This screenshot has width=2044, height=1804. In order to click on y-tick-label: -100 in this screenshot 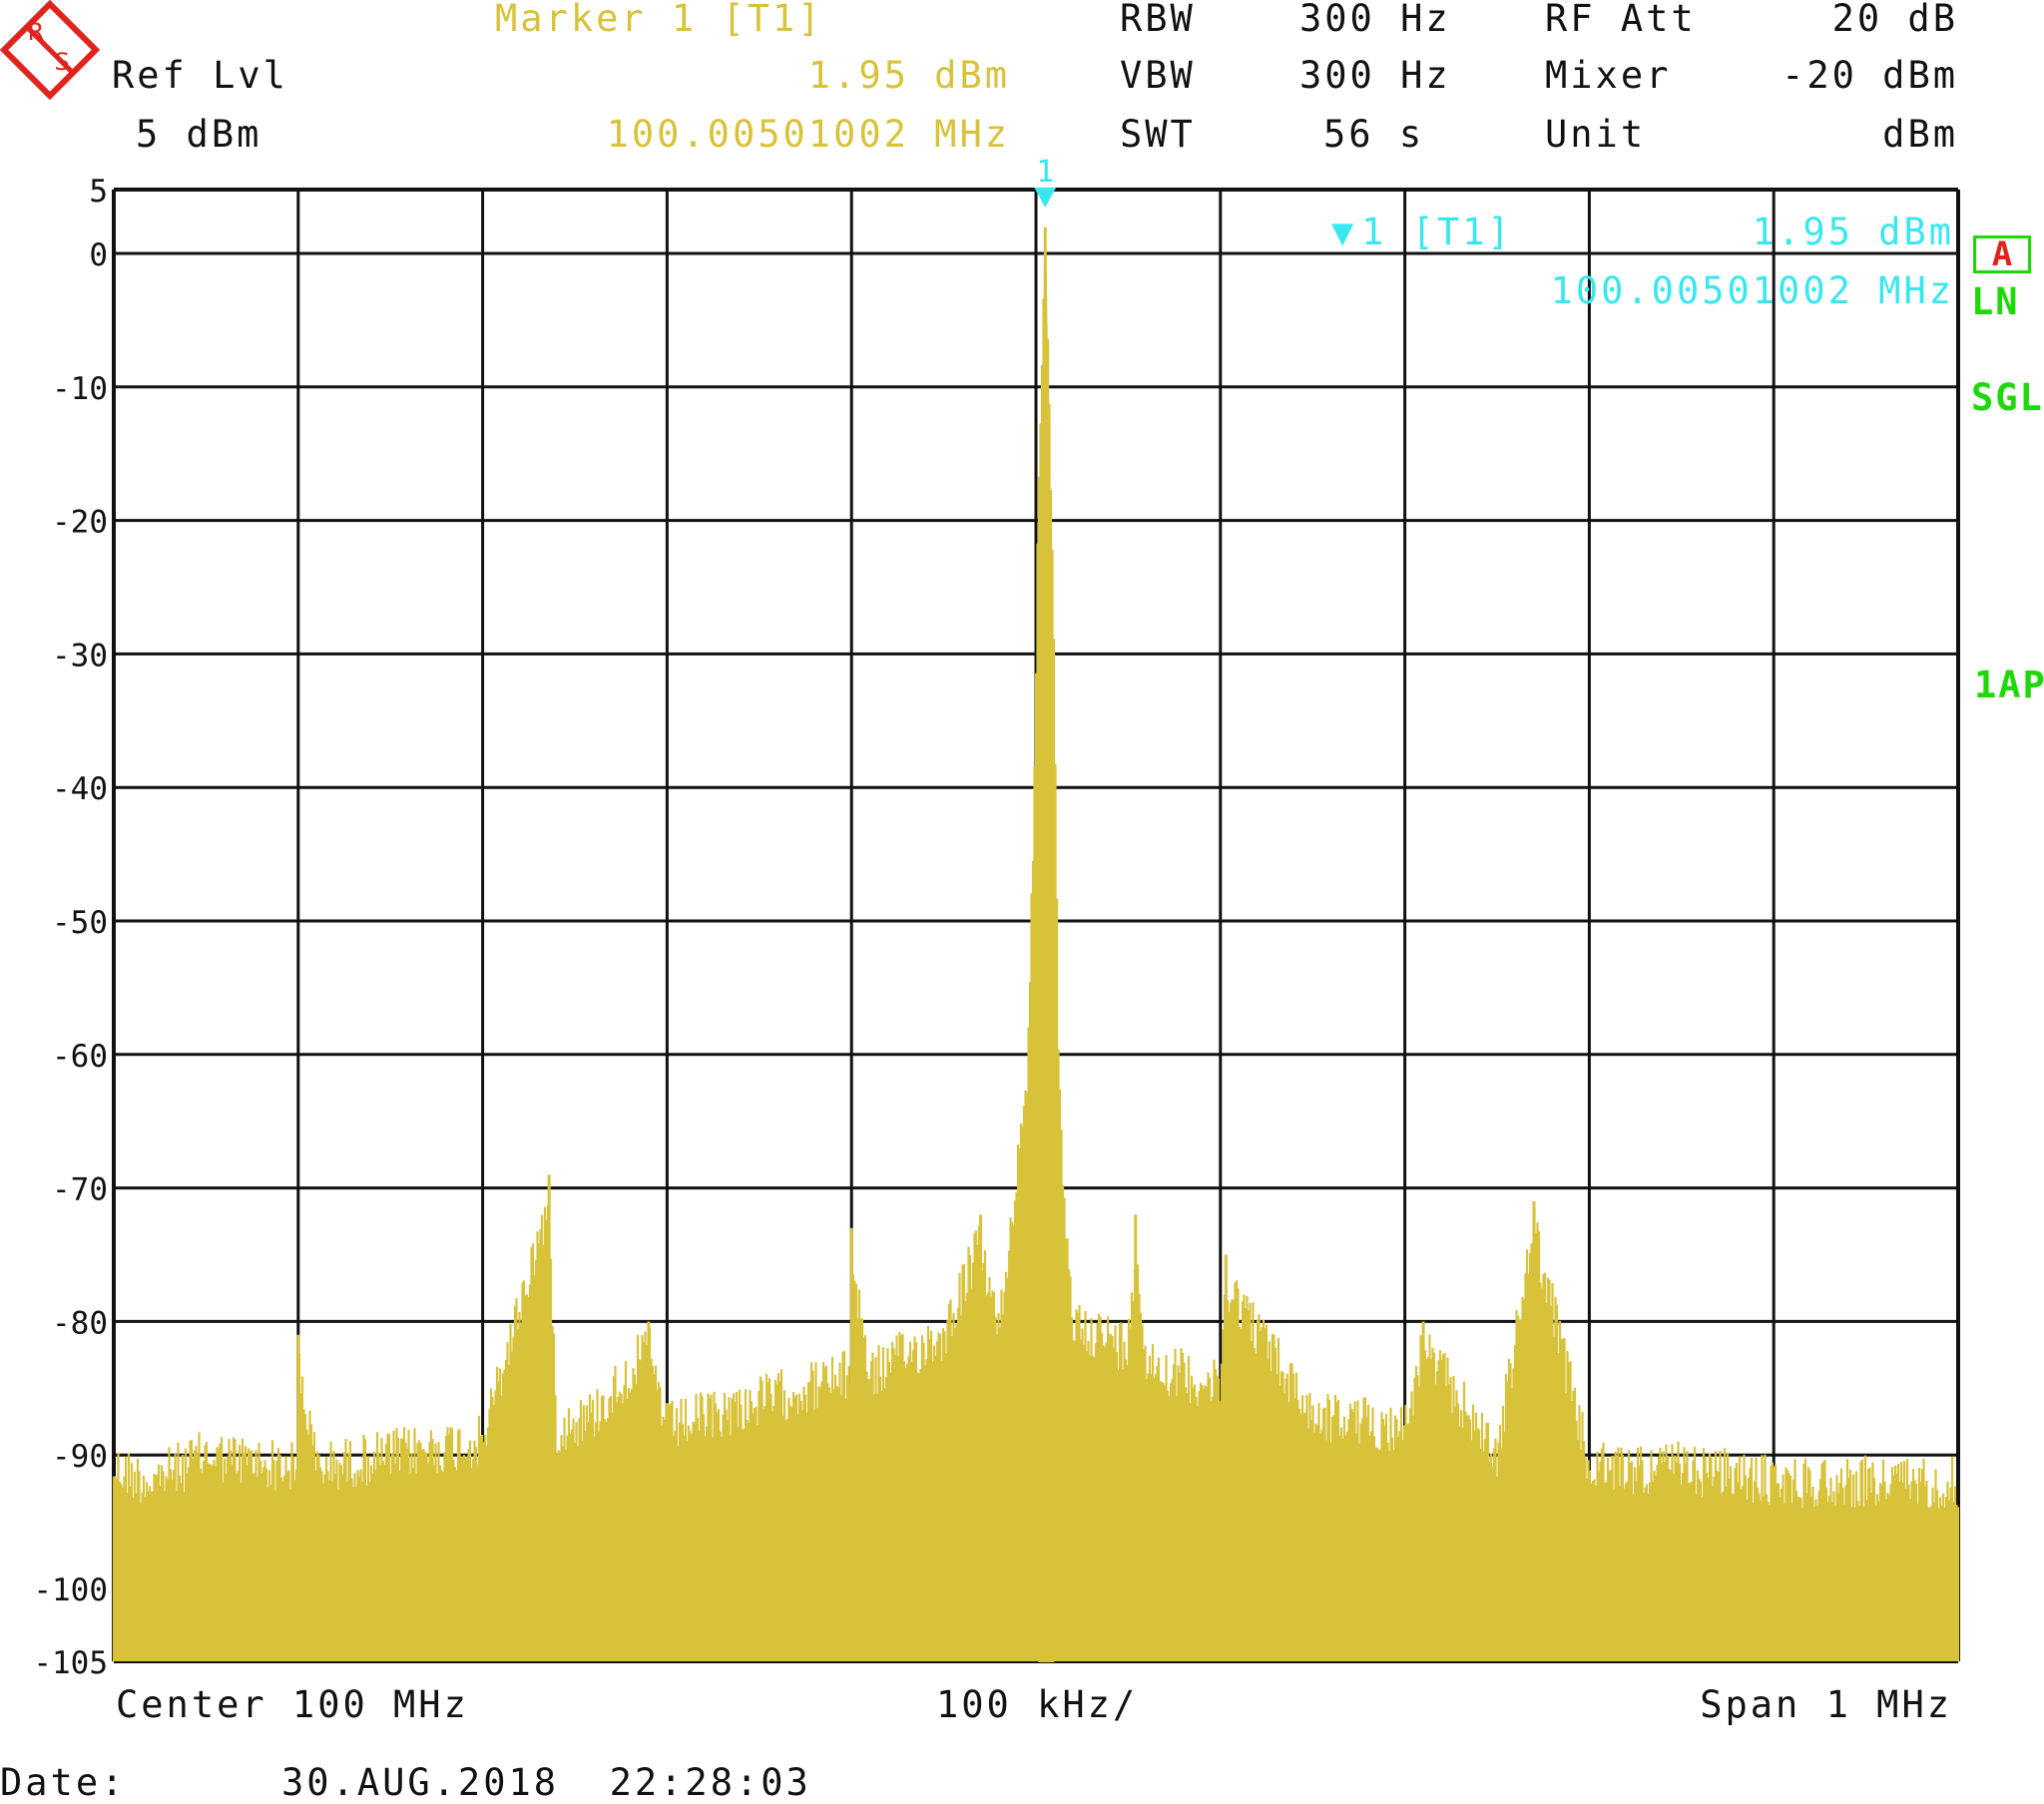, I will do `click(70, 1590)`.